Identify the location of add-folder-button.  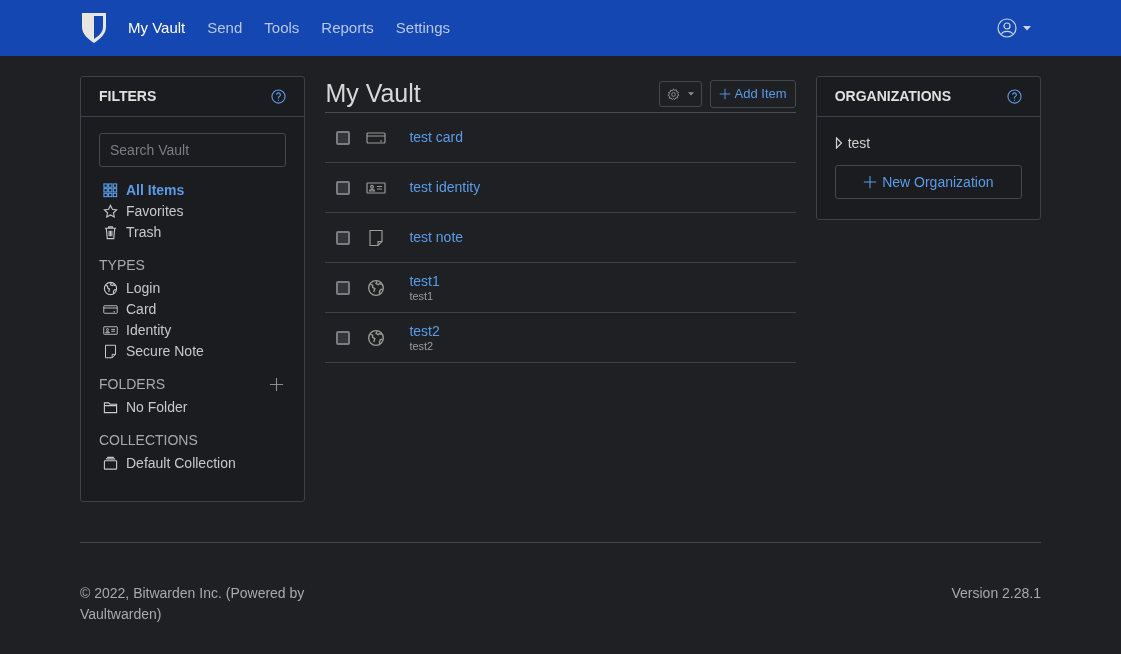
(277, 384).